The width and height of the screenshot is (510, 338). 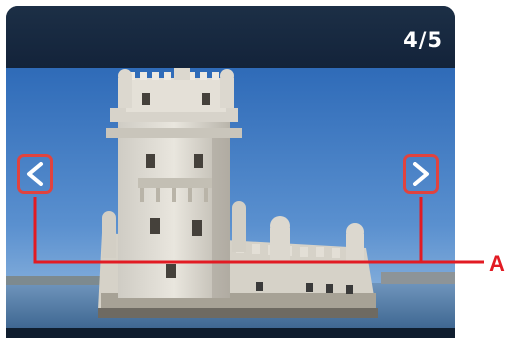 I want to click on chevron-left-icon, so click(x=35, y=174).